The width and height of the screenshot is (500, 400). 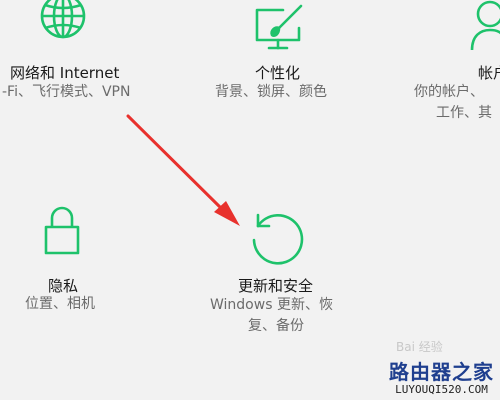 I want to click on baidu-watermark: Bai 经验, so click(x=419, y=347).